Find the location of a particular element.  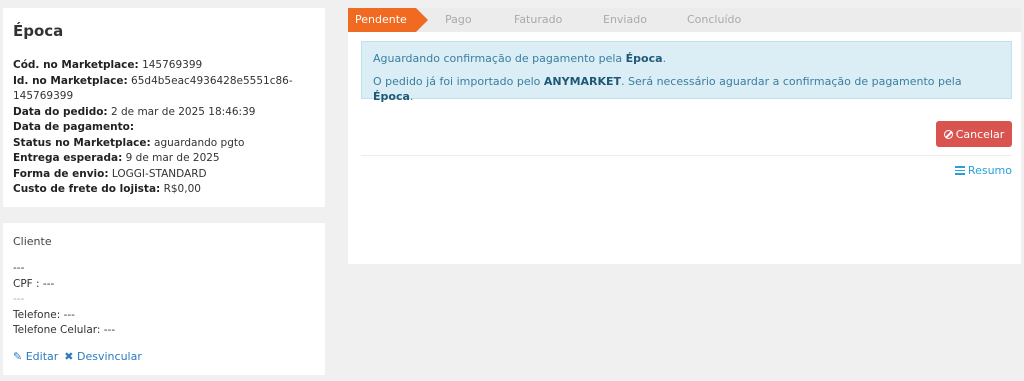

pencil-icon: ✎ is located at coordinates (18, 356).